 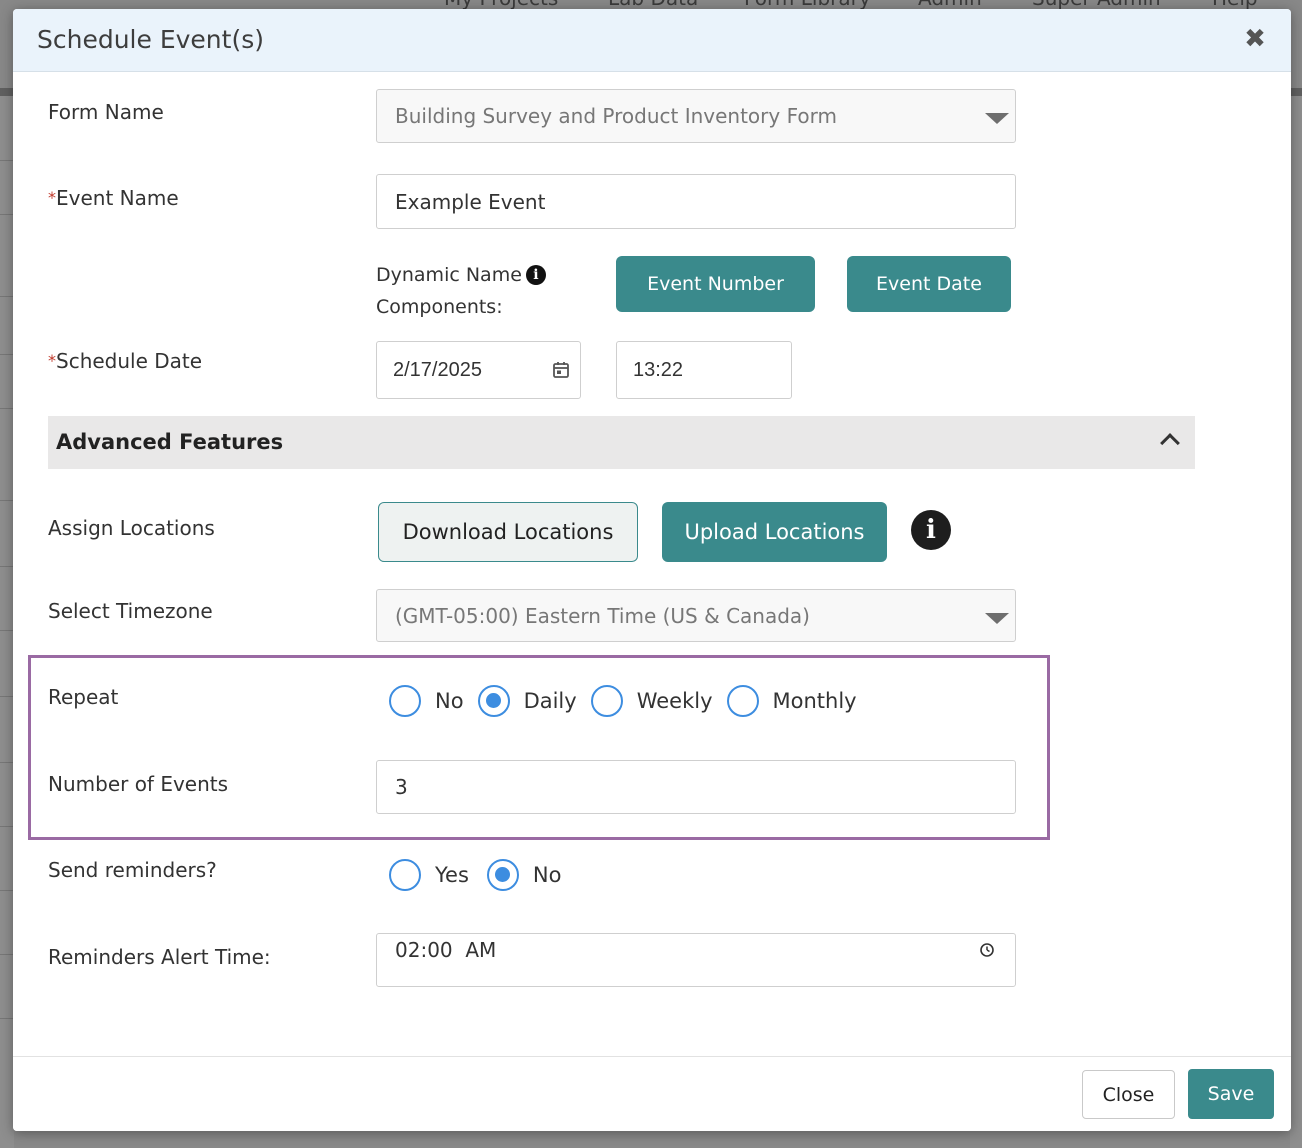 I want to click on repeat-option-monthly: Monthly, so click(x=791, y=701).